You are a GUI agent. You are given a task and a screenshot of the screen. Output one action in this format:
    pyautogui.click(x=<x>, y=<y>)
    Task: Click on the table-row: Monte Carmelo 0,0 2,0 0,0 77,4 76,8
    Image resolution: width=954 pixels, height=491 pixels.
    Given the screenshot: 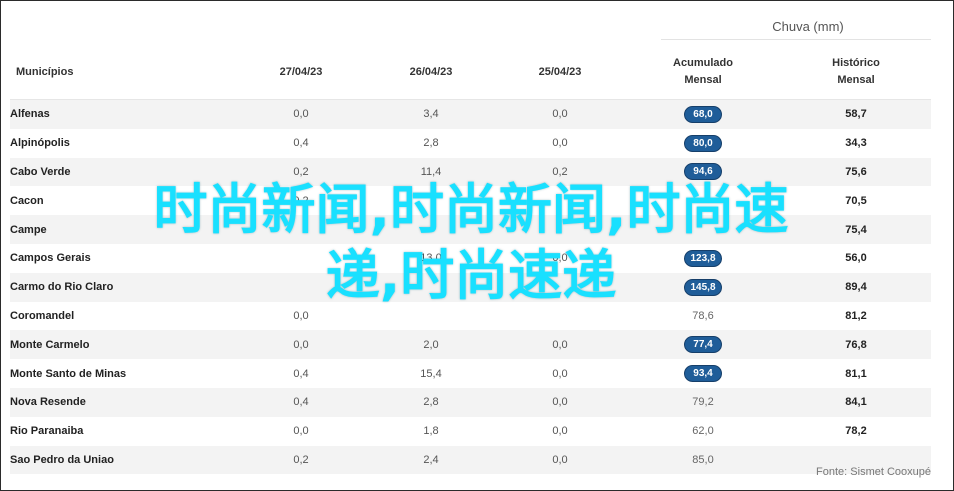 What is the action you would take?
    pyautogui.click(x=470, y=345)
    